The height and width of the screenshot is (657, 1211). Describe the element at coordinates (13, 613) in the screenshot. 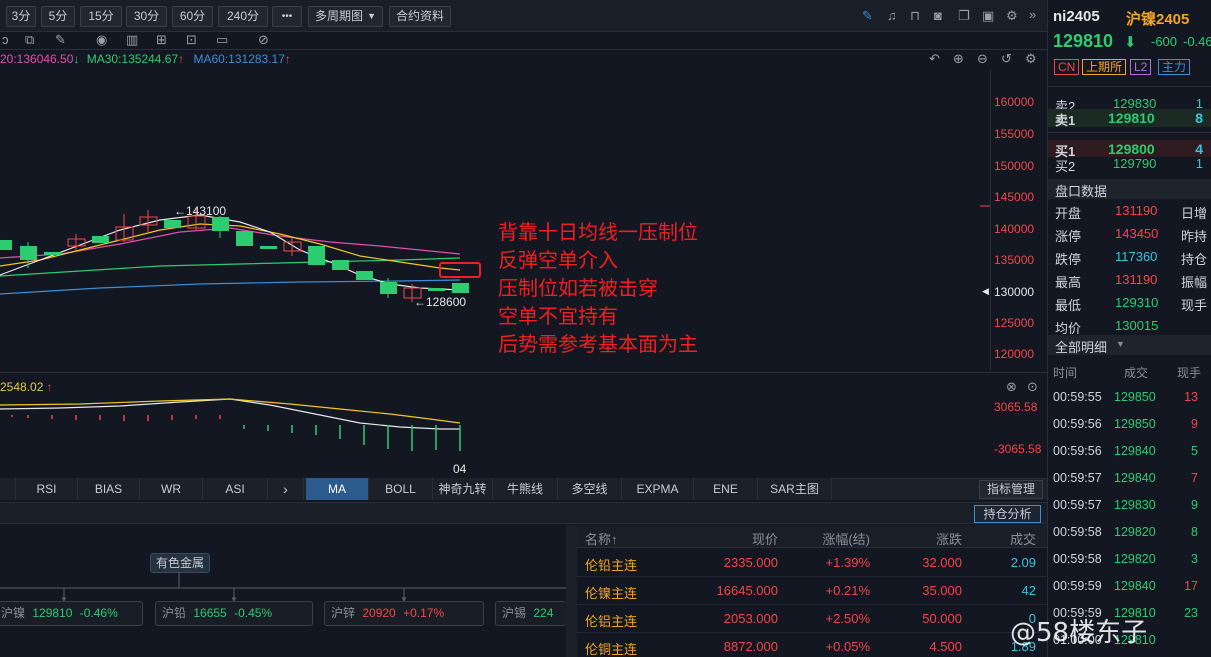

I see `pill-name: 沪镍` at that location.